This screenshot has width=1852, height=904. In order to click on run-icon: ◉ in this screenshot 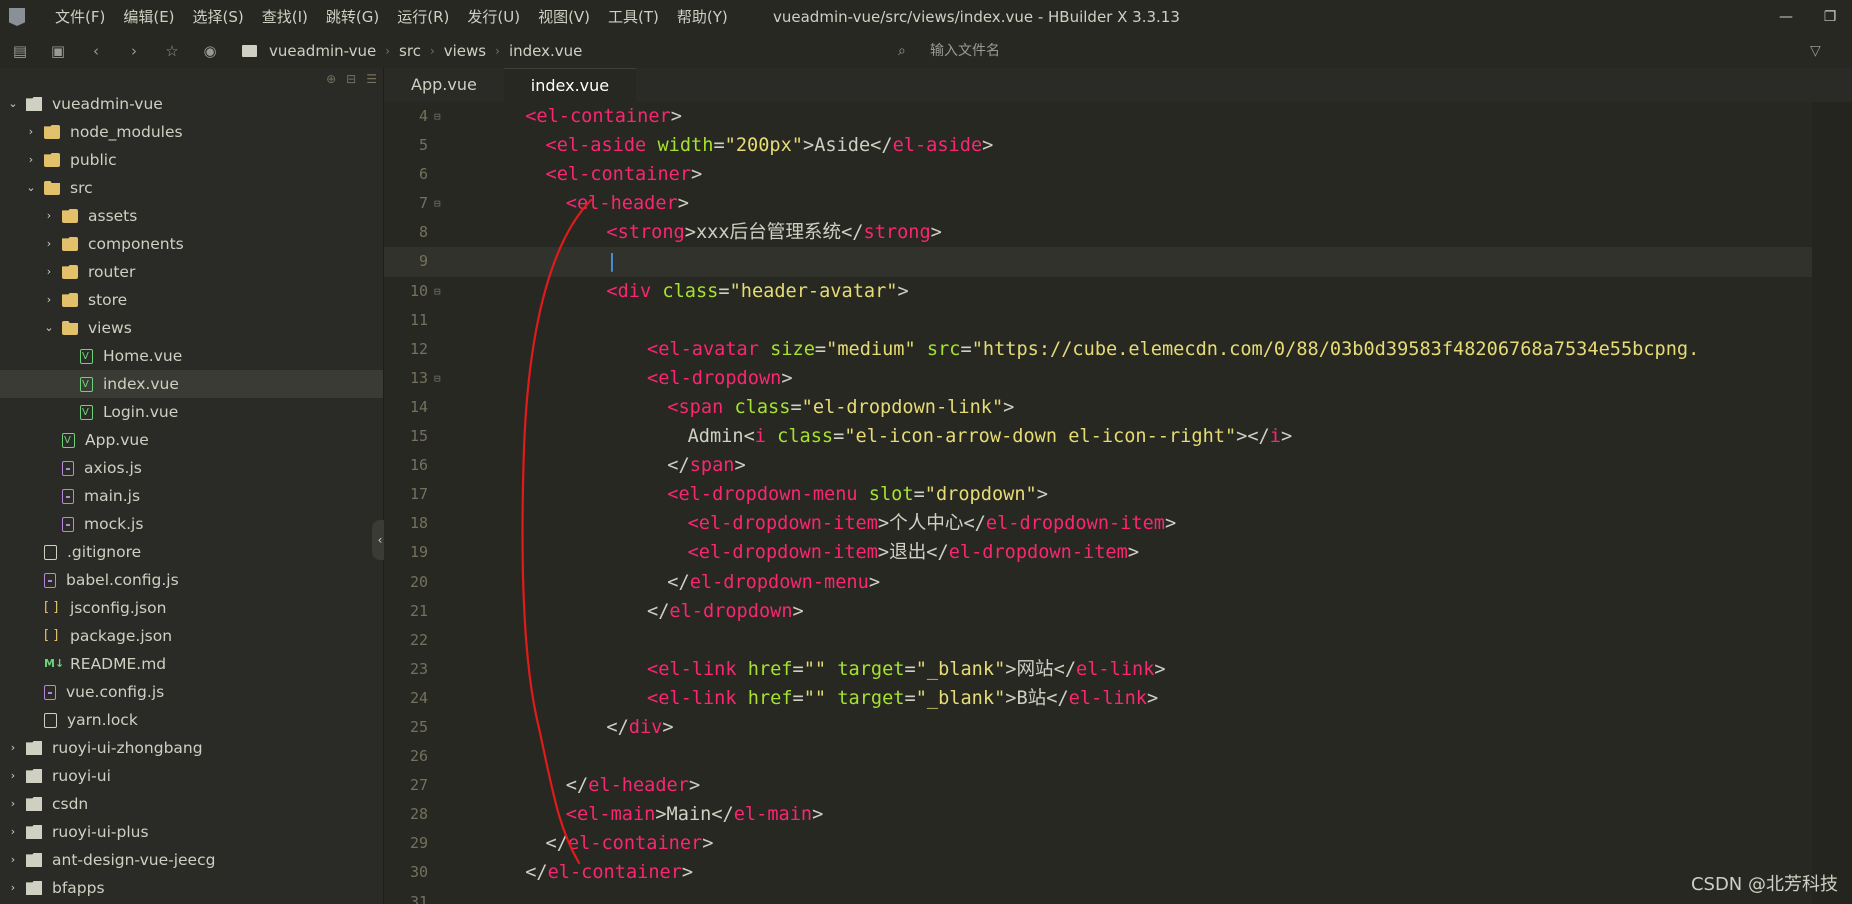, I will do `click(210, 51)`.